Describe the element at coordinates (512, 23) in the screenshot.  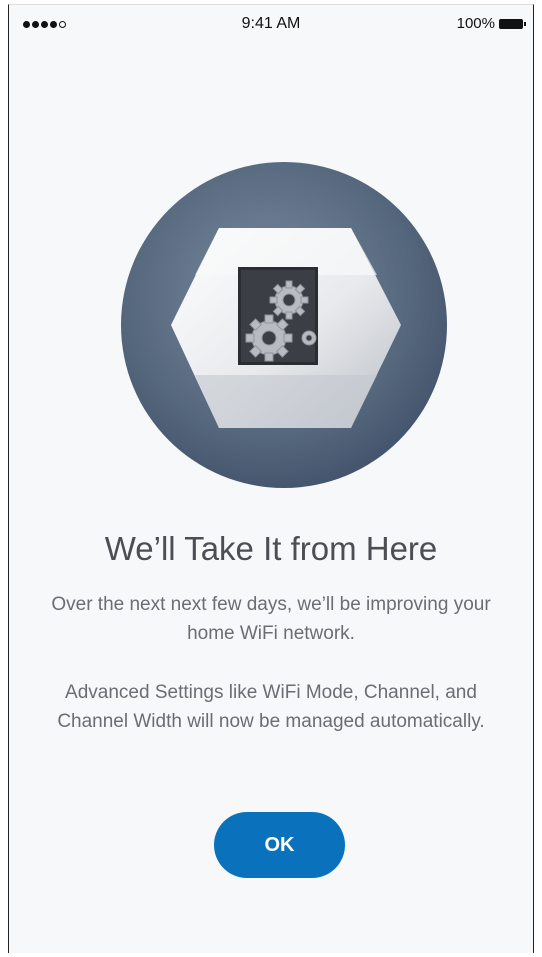
I see `battery-icon` at that location.